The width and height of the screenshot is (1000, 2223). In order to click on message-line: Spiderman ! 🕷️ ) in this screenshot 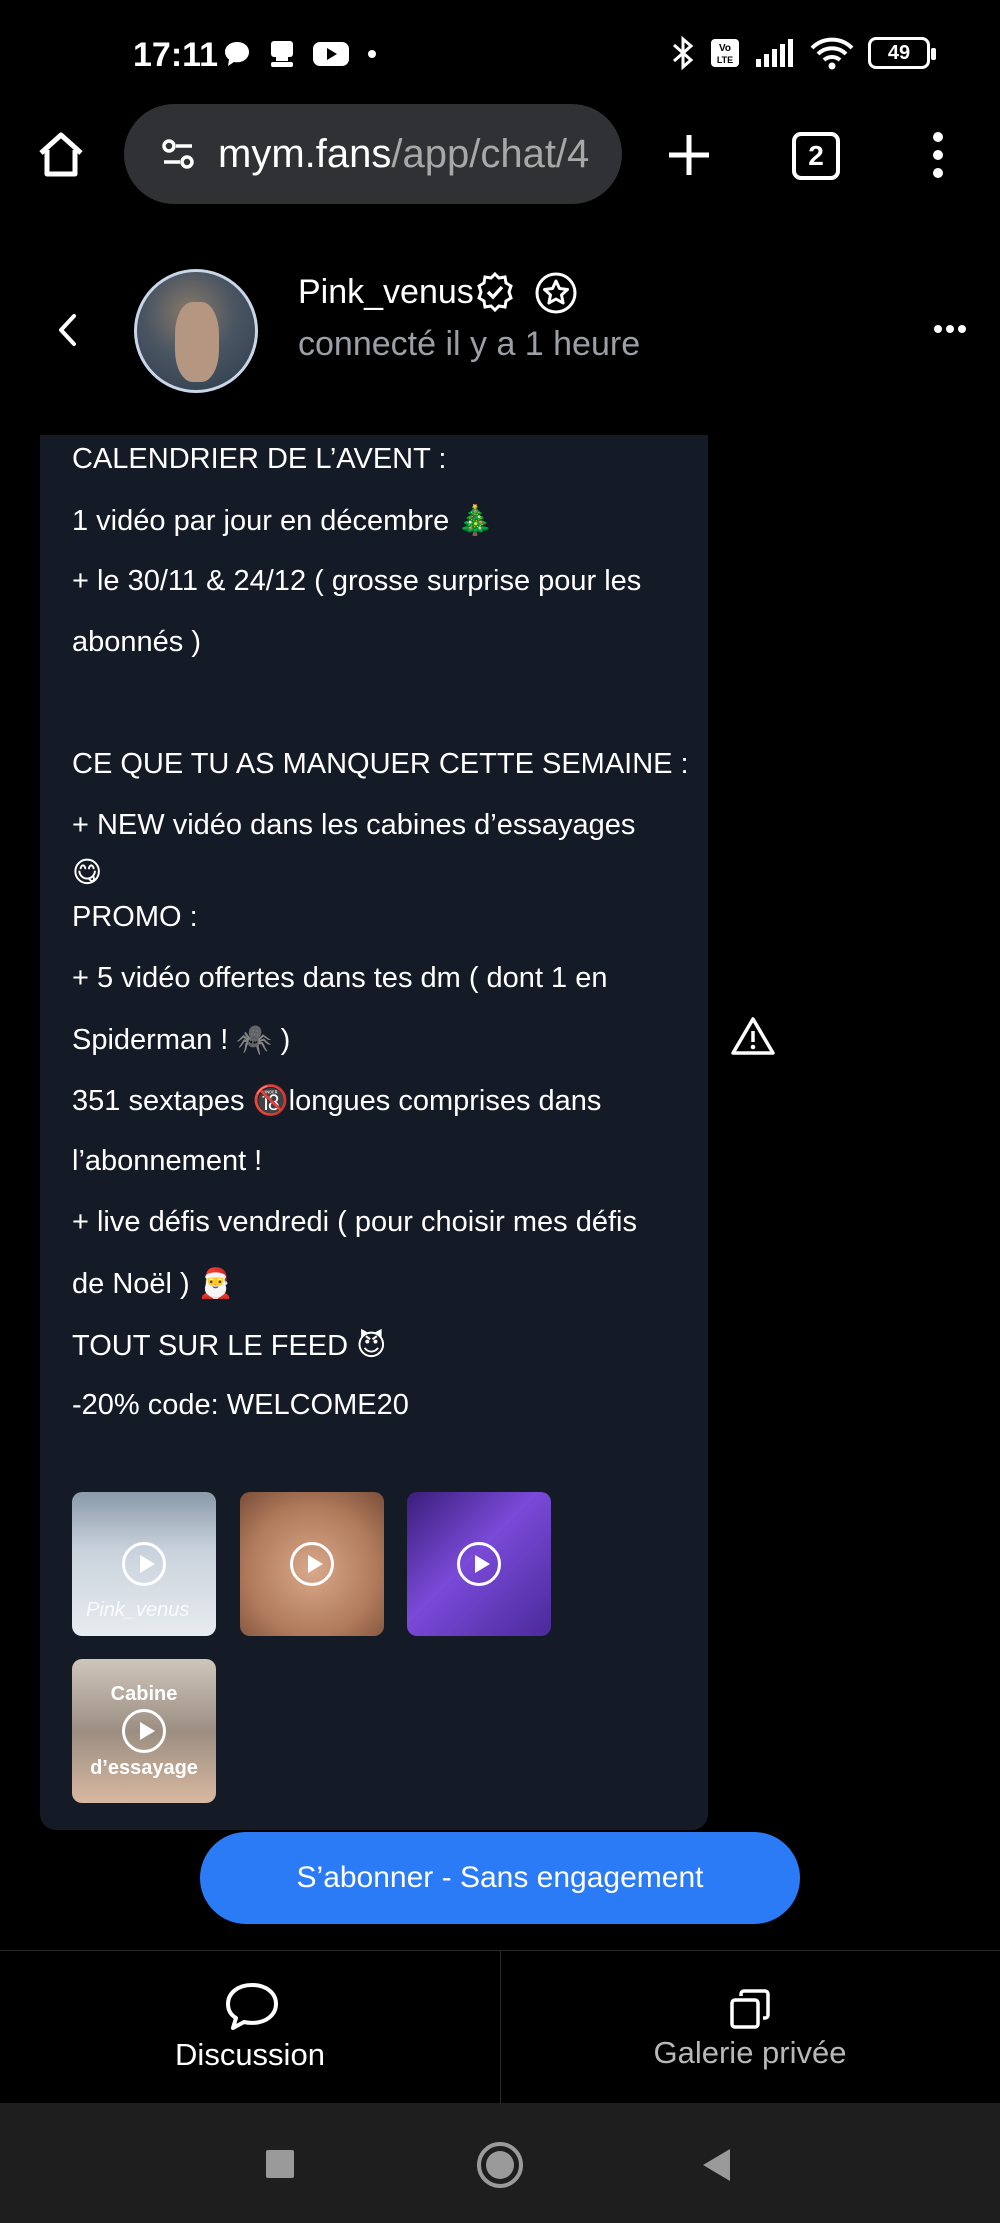, I will do `click(181, 1040)`.